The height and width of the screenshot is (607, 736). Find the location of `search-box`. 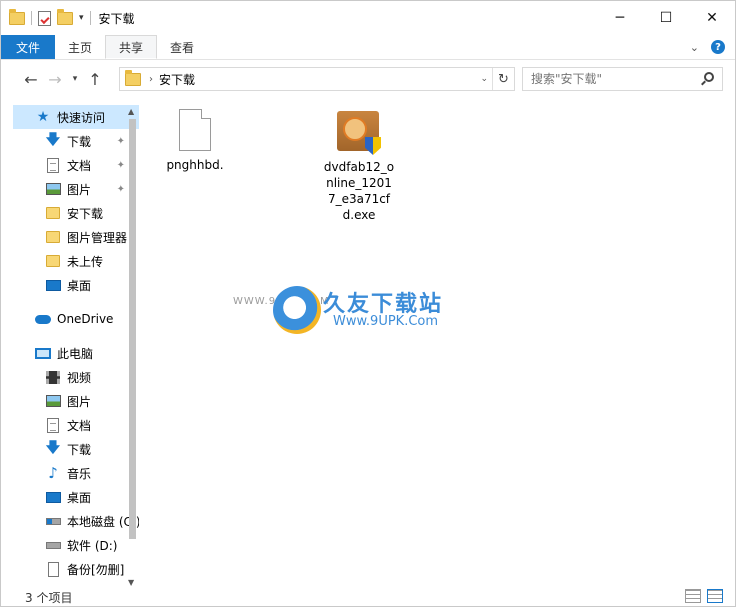

search-box is located at coordinates (622, 79).